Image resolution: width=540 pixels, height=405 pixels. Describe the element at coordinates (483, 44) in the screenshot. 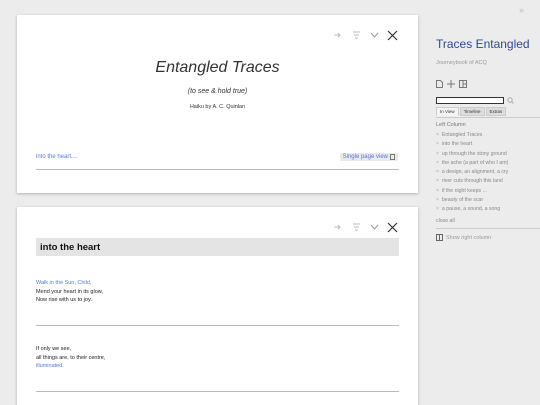

I see `site-title: Traces Entangled` at that location.